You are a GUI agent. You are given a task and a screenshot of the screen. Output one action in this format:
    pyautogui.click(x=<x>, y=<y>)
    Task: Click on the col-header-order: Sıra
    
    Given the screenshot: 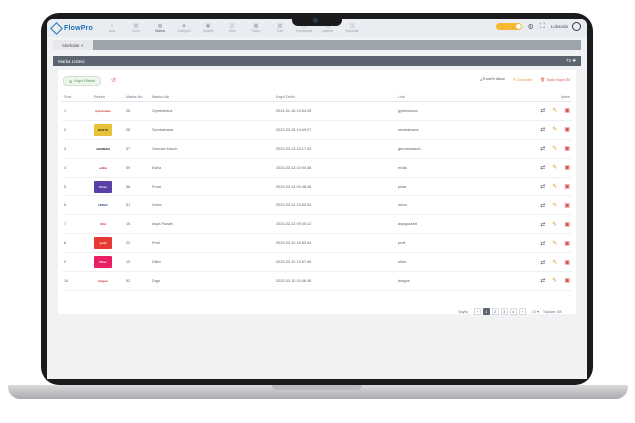 What is the action you would take?
    pyautogui.click(x=77, y=97)
    